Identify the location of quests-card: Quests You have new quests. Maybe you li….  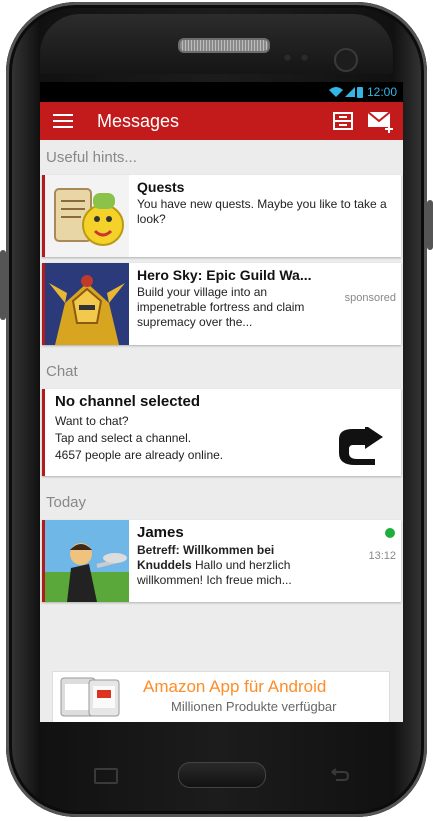
(221, 216).